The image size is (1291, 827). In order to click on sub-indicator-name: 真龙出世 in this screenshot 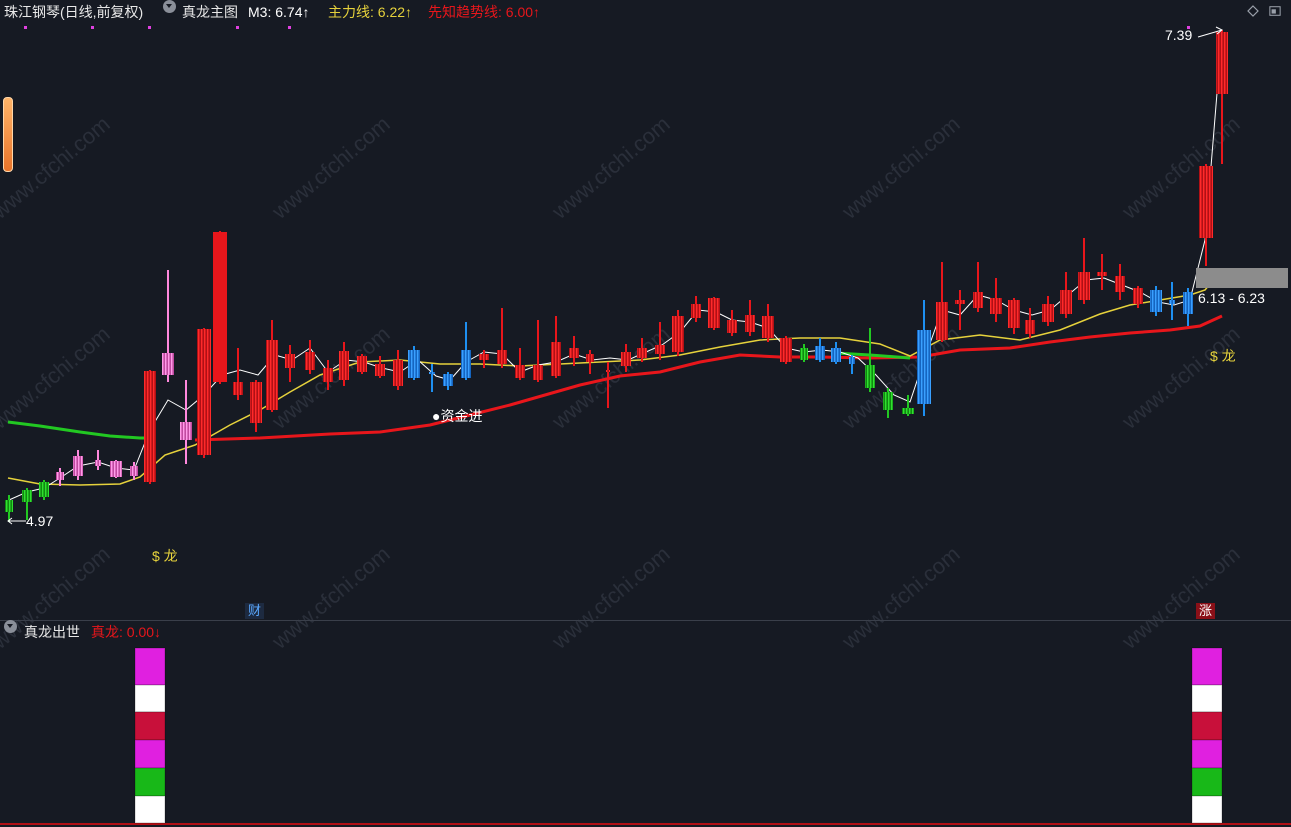, I will do `click(52, 632)`.